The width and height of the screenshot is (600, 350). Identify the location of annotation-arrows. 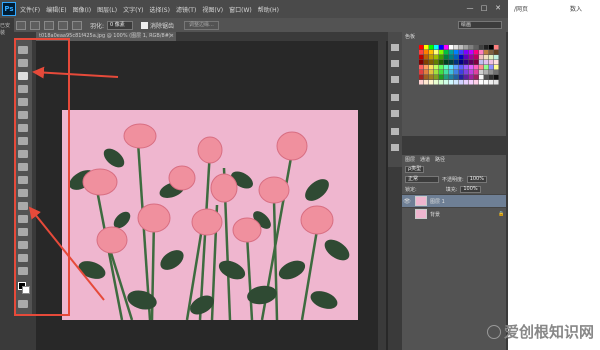
(73, 183).